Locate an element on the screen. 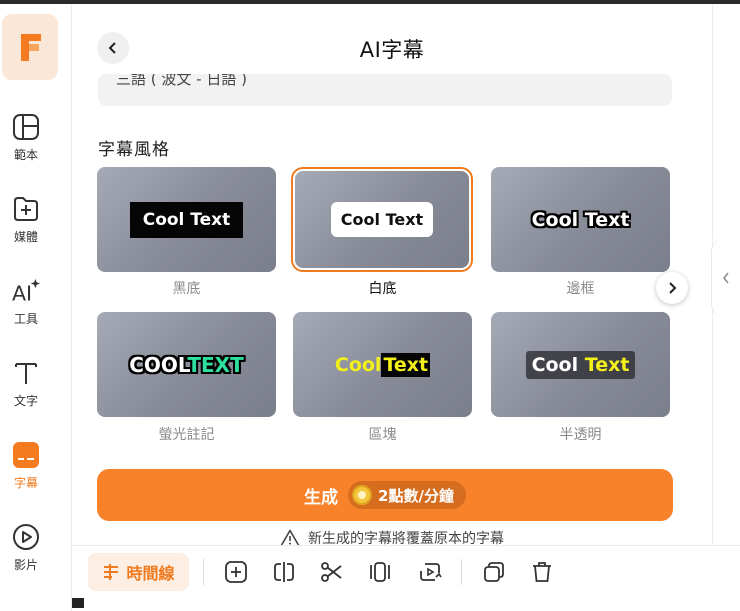  sidebar-item-label: 工具 is located at coordinates (25, 319).